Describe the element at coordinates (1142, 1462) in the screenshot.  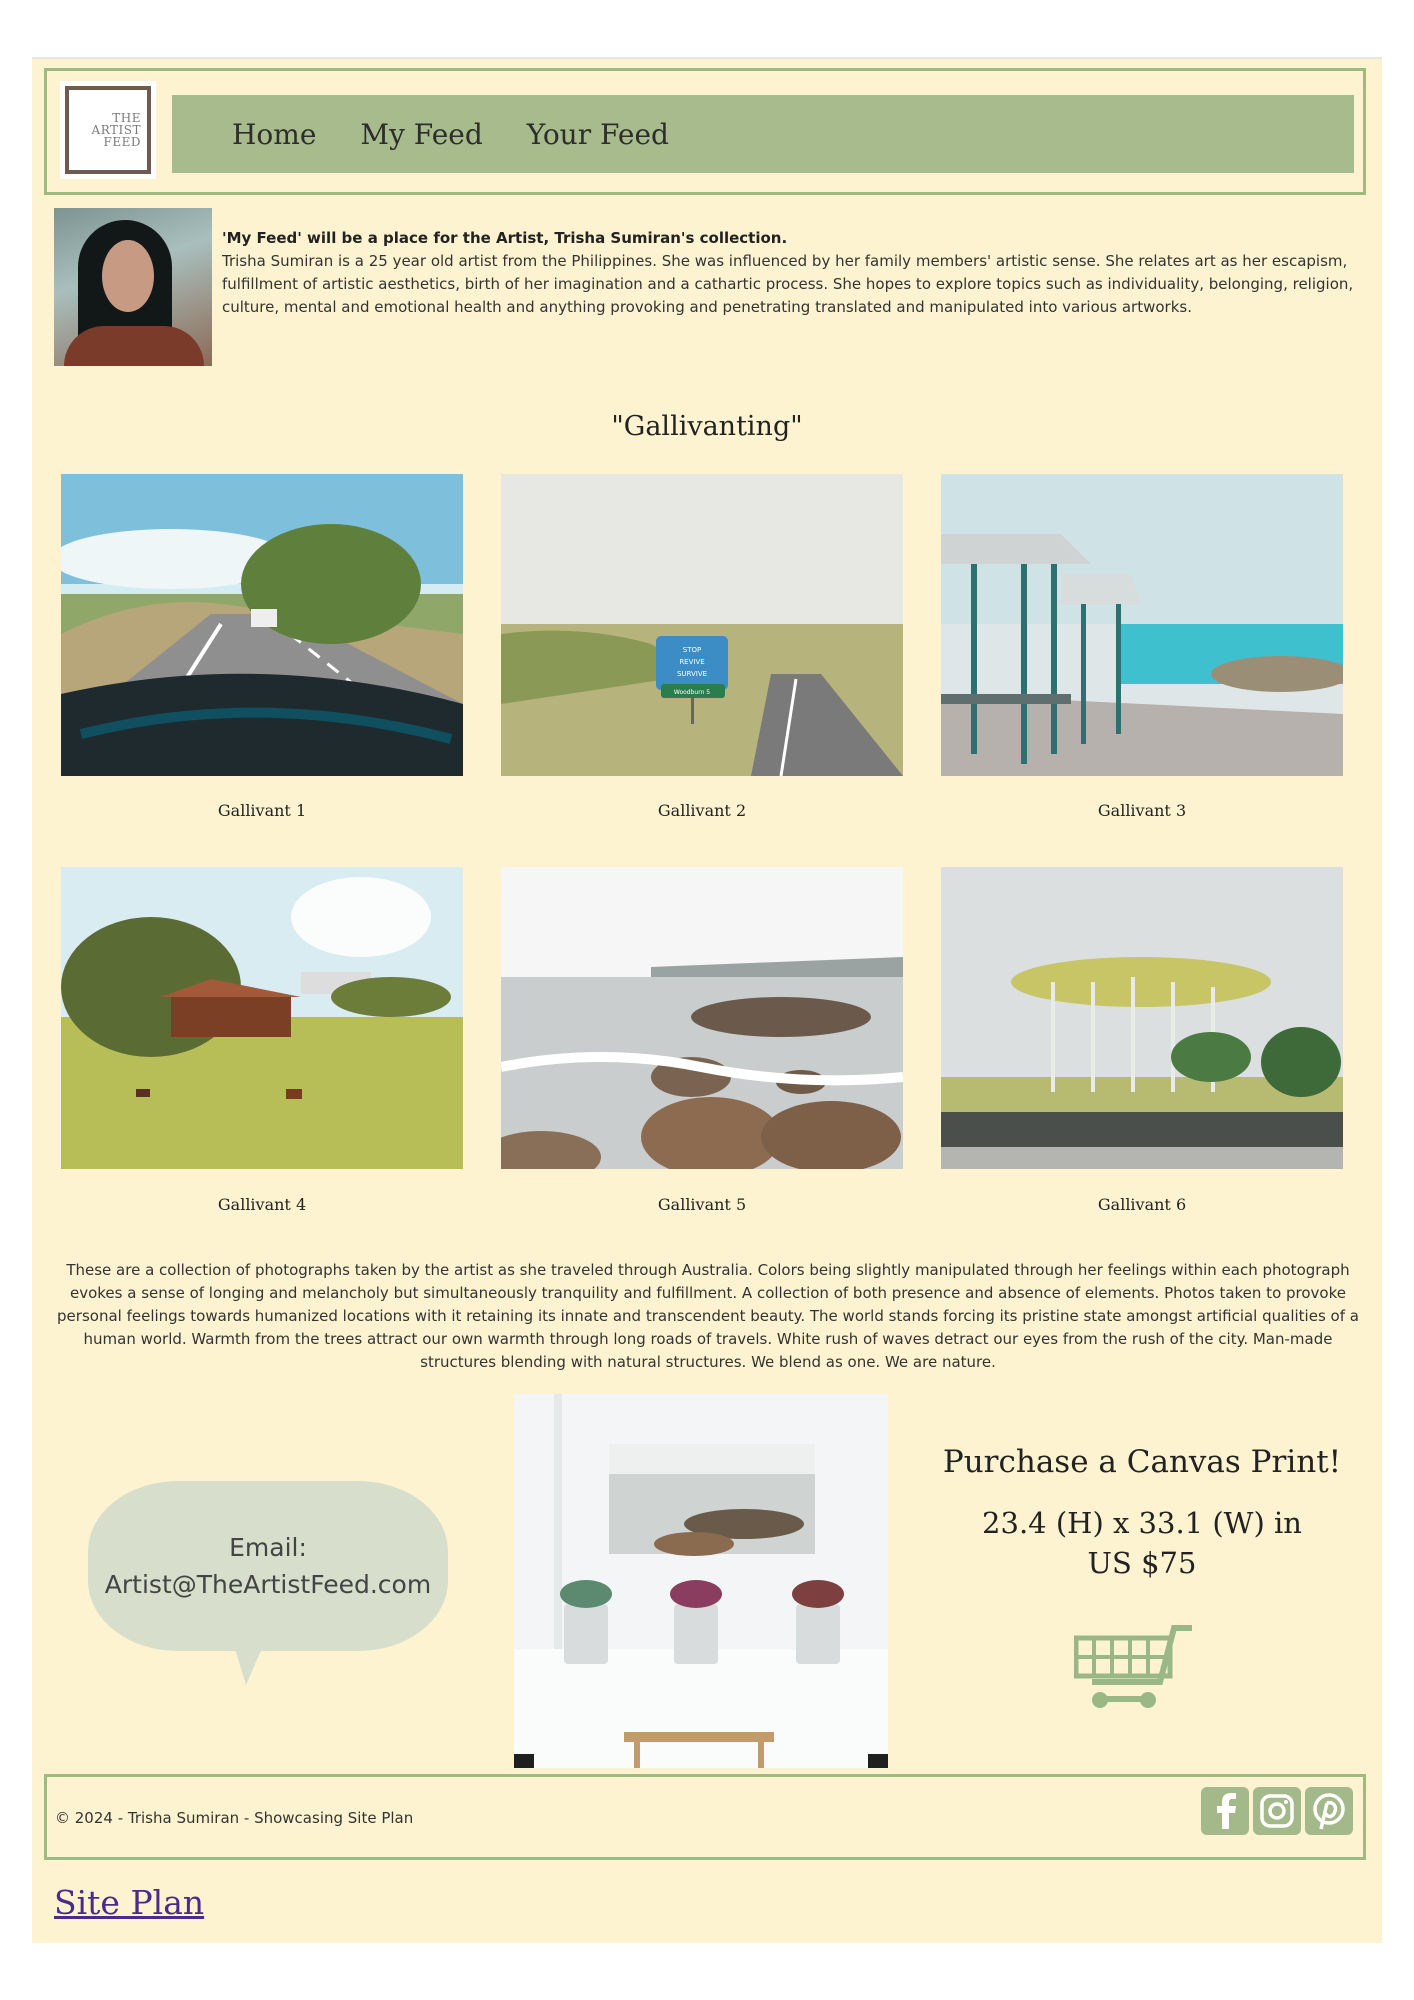
I see `purchase-title: Purchase a Canvas Print!` at that location.